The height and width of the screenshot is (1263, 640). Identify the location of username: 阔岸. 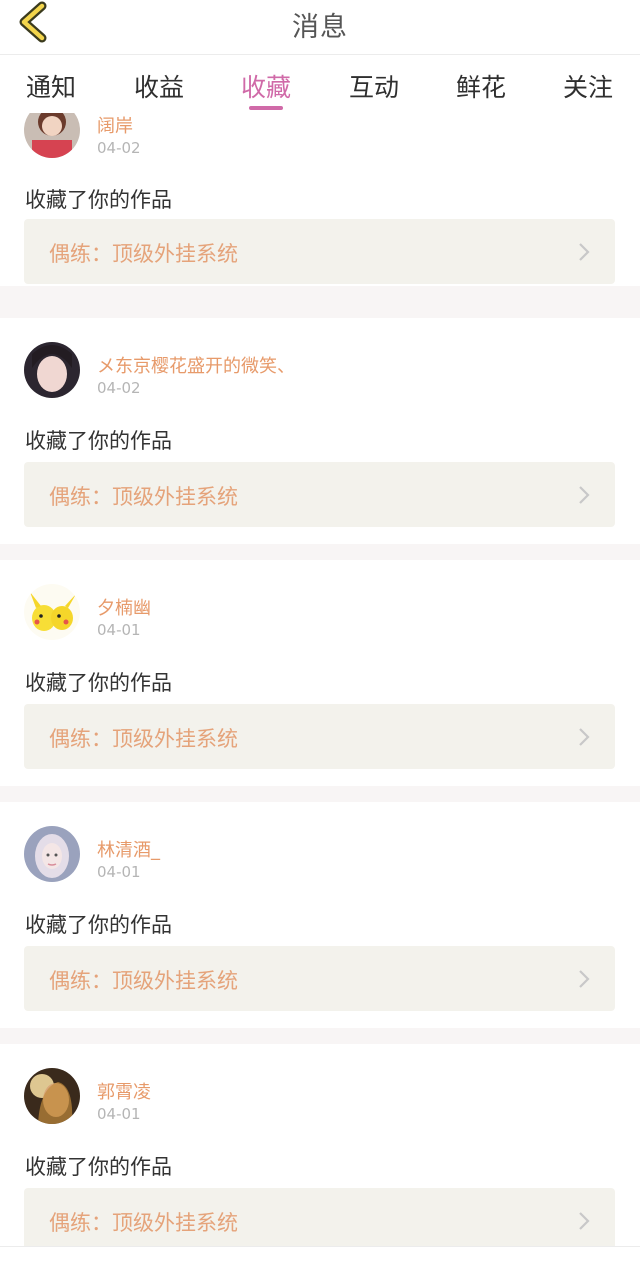
(115, 125).